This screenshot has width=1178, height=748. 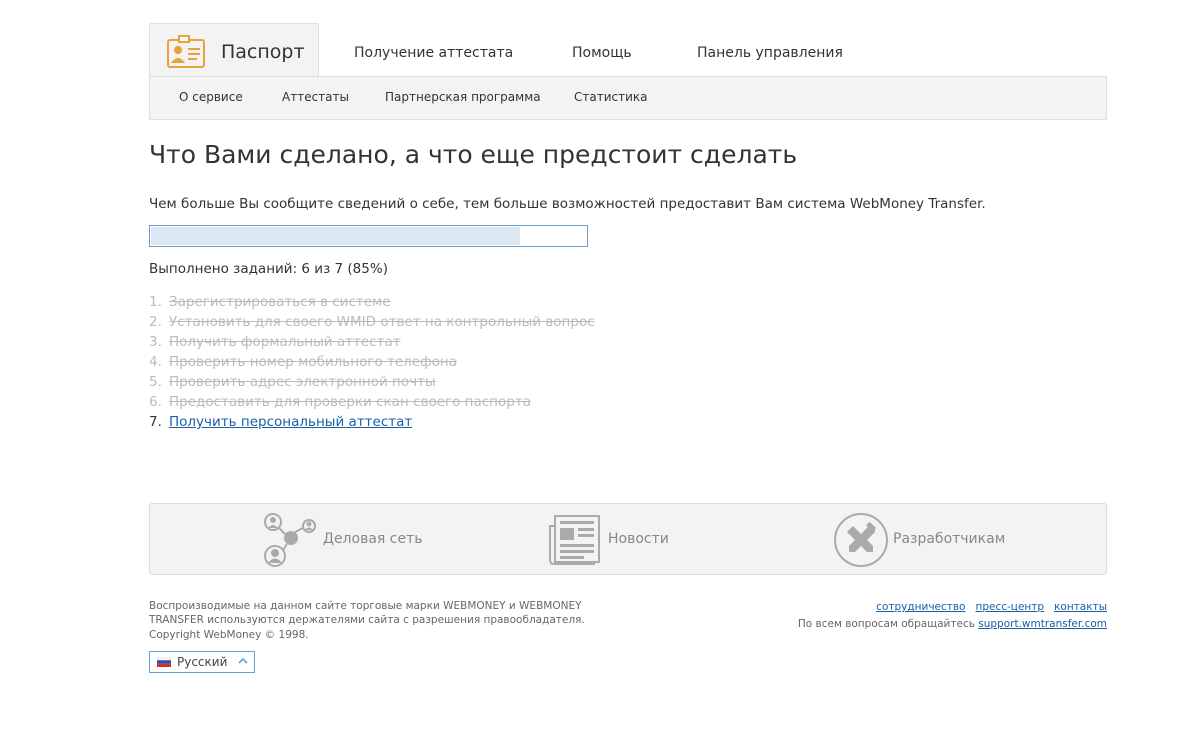 What do you see at coordinates (290, 540) in the screenshot?
I see `business-network-icon` at bounding box center [290, 540].